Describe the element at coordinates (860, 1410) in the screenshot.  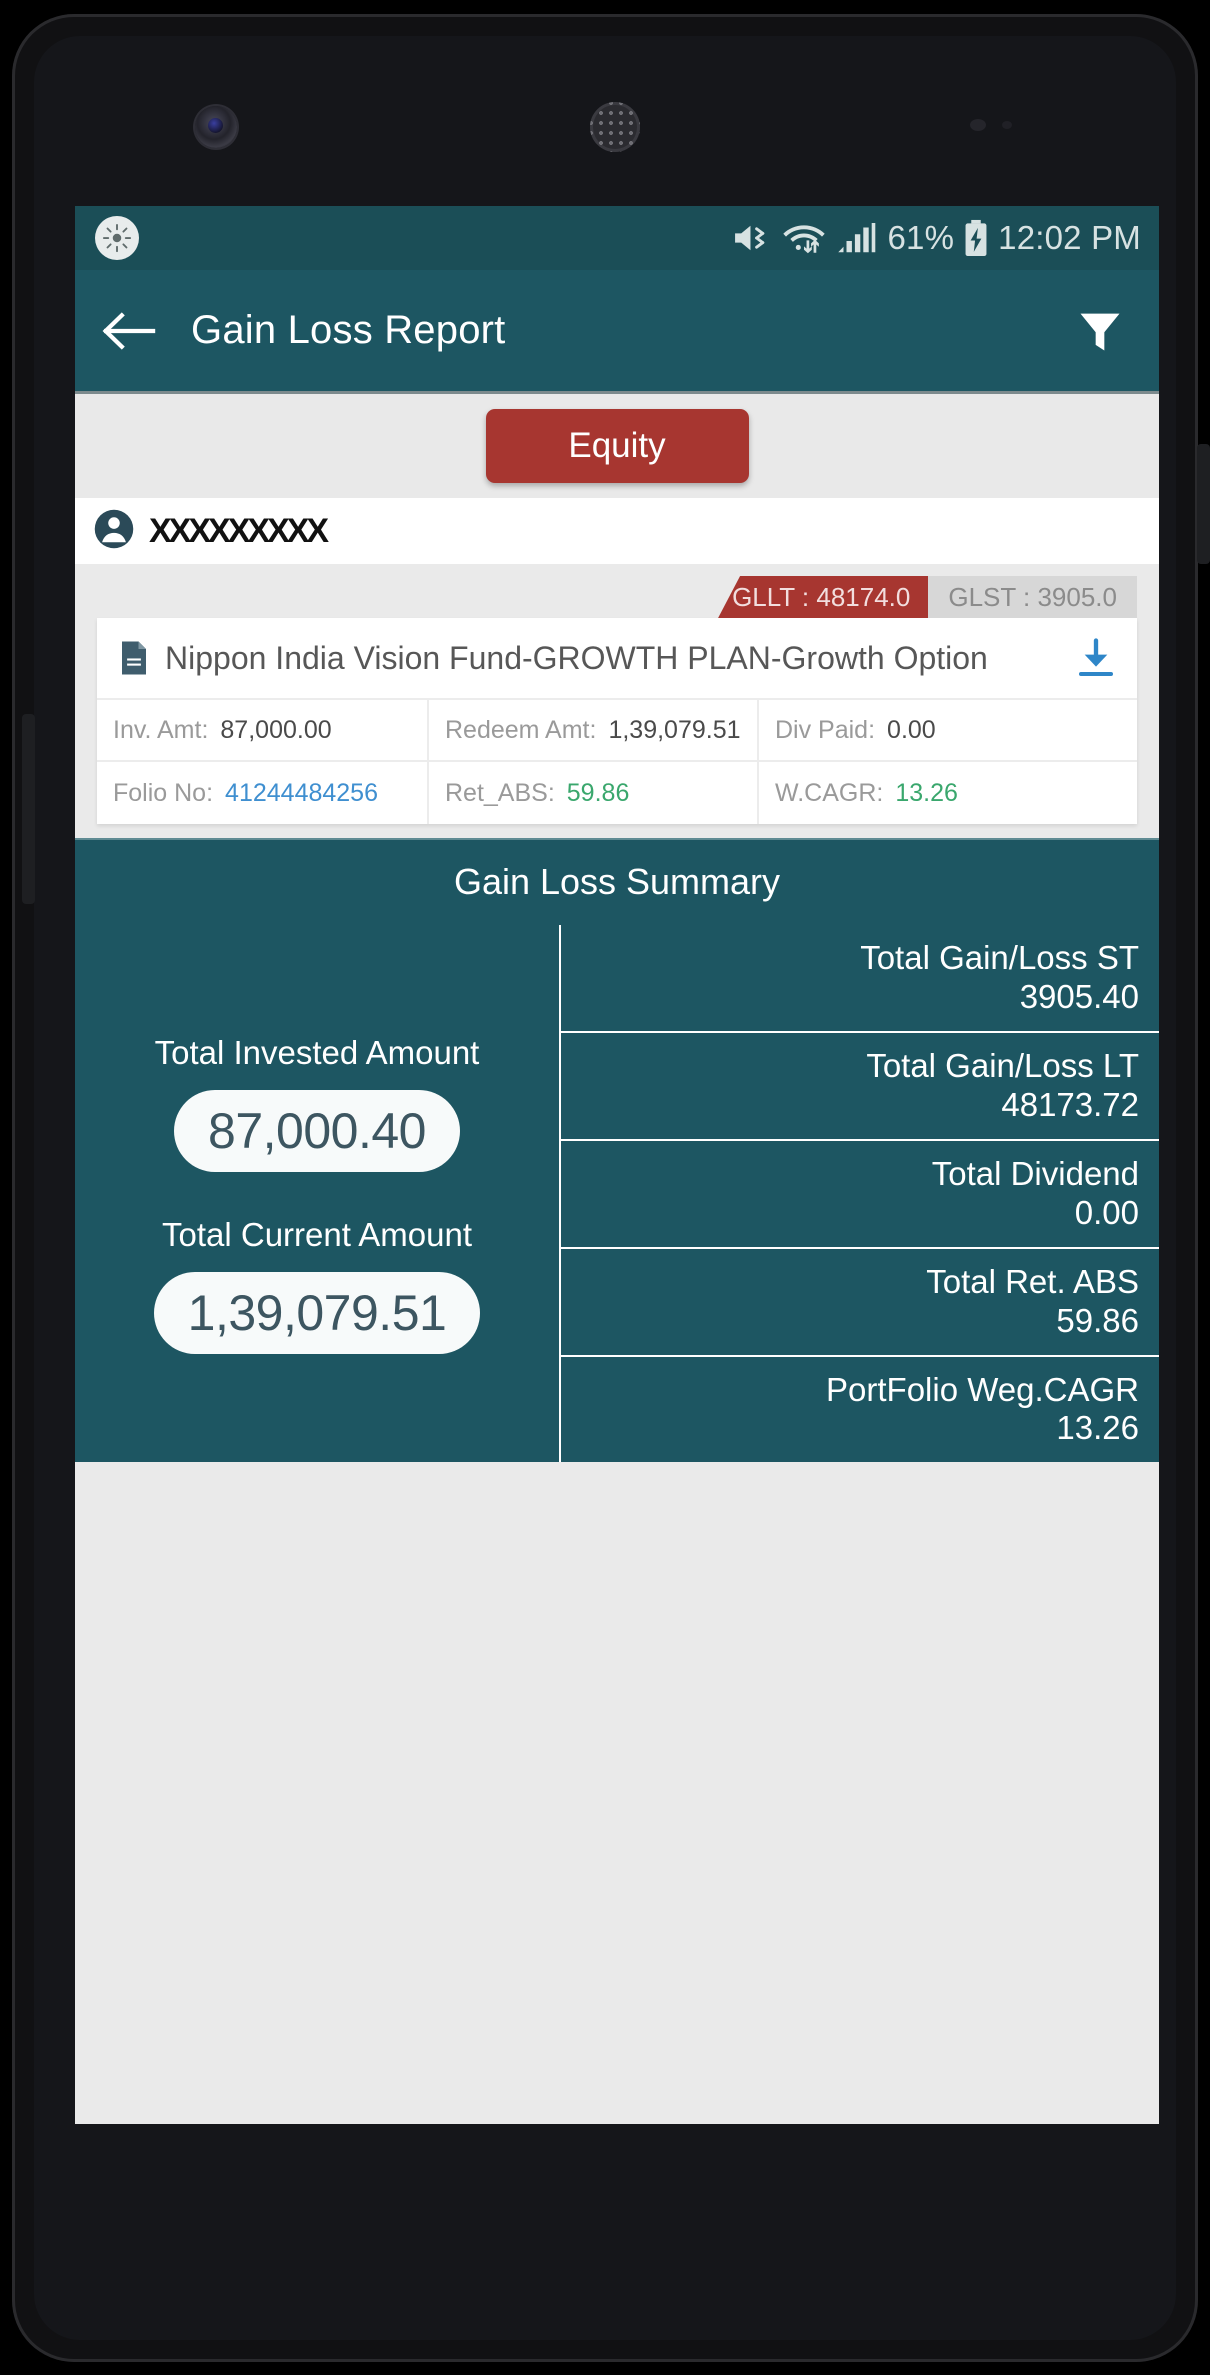
I see `summary-metric-portfolio-weg-cagr: PortFolio Weg.CAGR 13.26` at that location.